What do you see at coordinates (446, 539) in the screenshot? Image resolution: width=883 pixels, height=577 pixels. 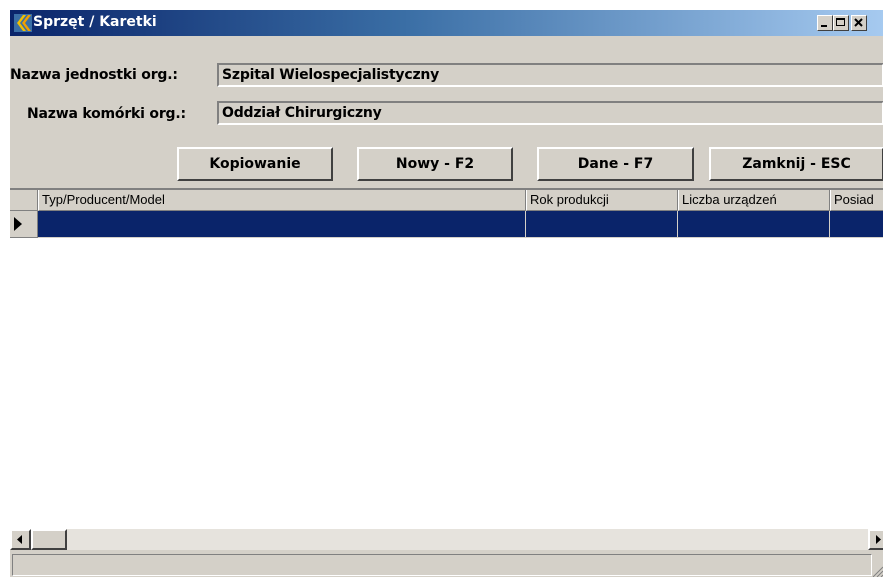 I see `horizontal-scrollbar` at bounding box center [446, 539].